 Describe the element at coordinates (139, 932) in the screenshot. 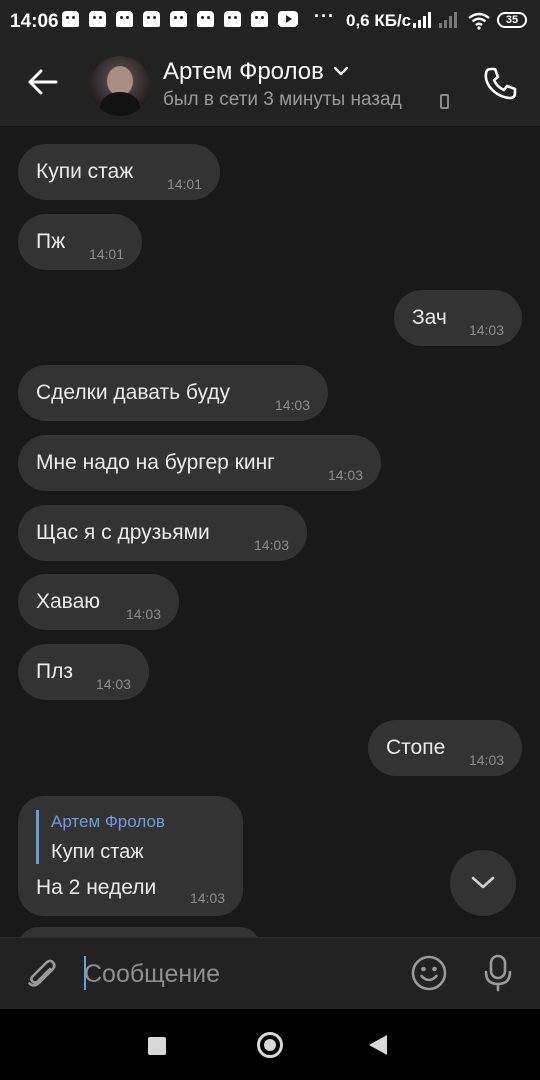

I see `message-bubble-partial` at that location.